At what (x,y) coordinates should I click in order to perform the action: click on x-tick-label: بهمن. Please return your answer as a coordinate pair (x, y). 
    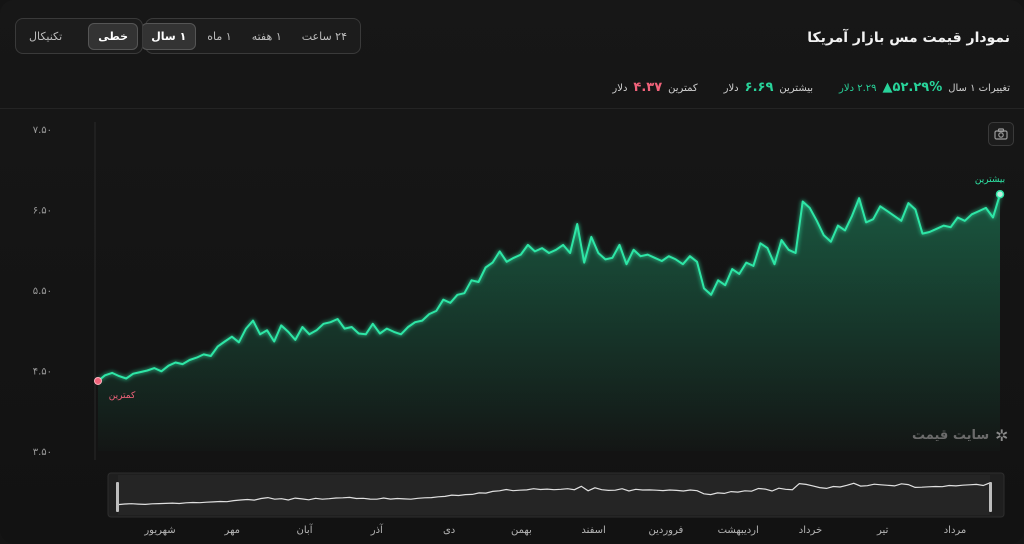
    Looking at the image, I should click on (521, 530).